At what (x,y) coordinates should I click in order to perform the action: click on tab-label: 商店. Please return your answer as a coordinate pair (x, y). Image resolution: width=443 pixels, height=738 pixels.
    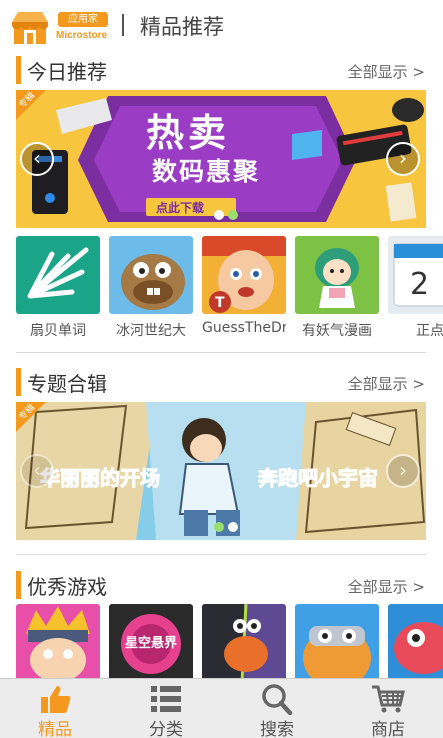
    Looking at the image, I should click on (388, 729).